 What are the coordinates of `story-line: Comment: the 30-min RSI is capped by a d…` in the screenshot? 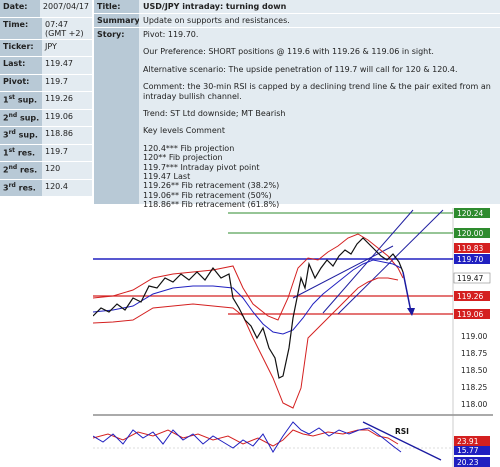 It's located at (317, 87).